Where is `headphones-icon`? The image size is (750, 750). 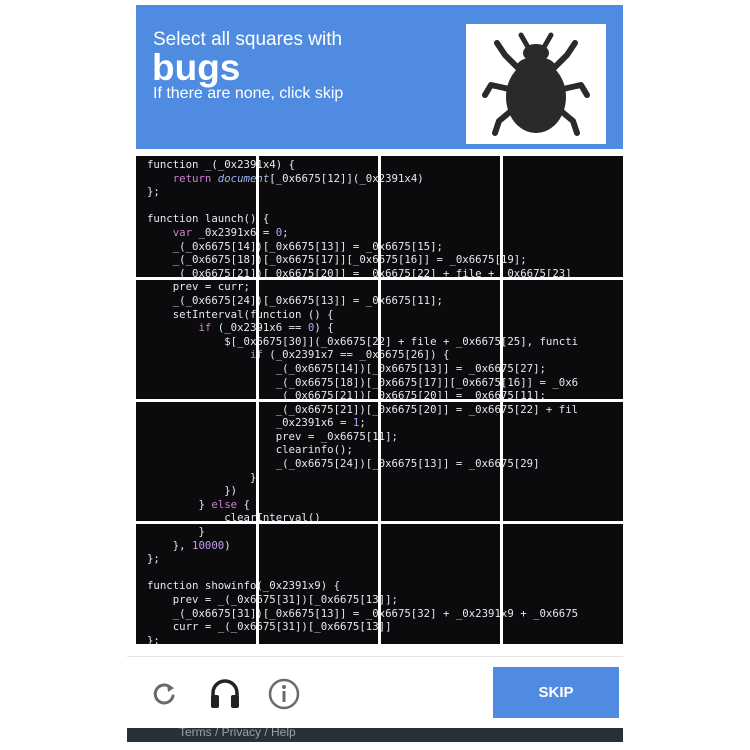 headphones-icon is located at coordinates (225, 694).